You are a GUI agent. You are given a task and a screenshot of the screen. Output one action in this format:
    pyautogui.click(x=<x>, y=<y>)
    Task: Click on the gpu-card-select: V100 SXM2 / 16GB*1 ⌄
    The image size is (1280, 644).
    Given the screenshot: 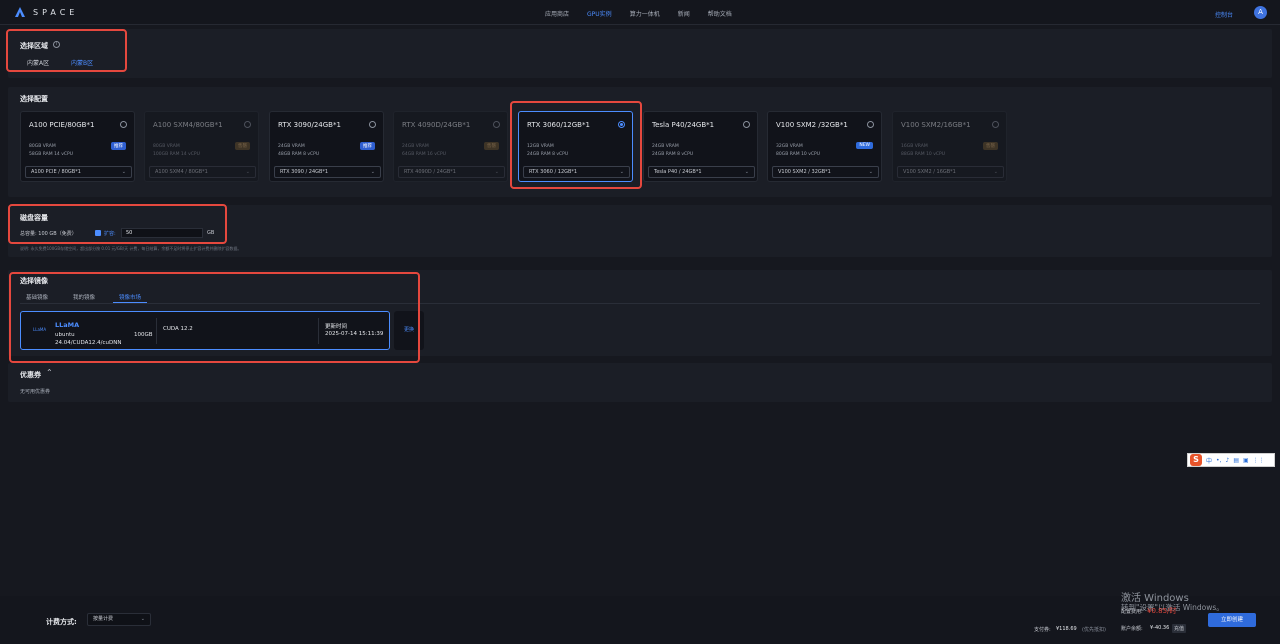 What is the action you would take?
    pyautogui.click(x=950, y=172)
    